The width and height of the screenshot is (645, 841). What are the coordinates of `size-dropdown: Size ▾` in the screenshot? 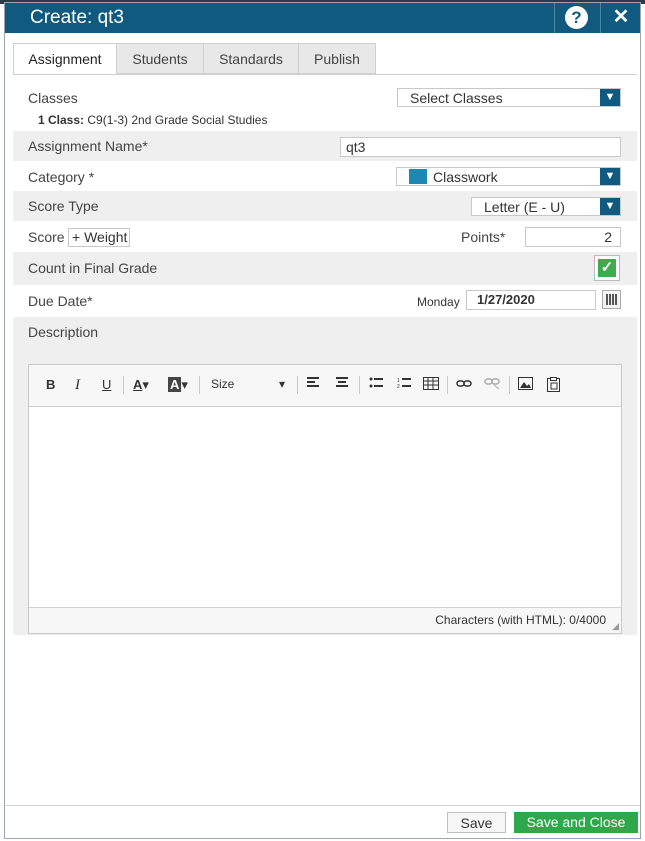 It's located at (248, 384).